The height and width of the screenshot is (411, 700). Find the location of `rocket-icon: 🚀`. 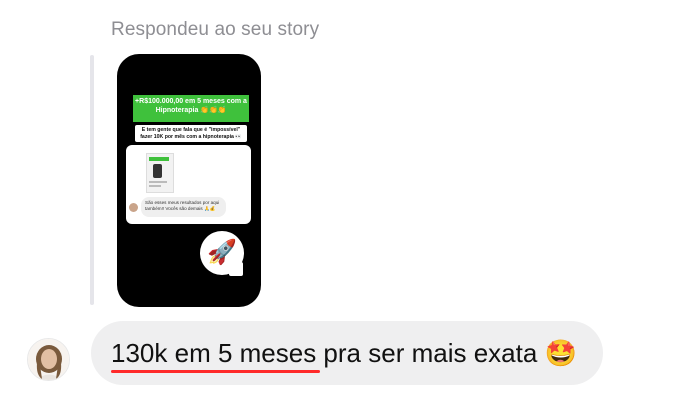

rocket-icon: 🚀 is located at coordinates (222, 252).